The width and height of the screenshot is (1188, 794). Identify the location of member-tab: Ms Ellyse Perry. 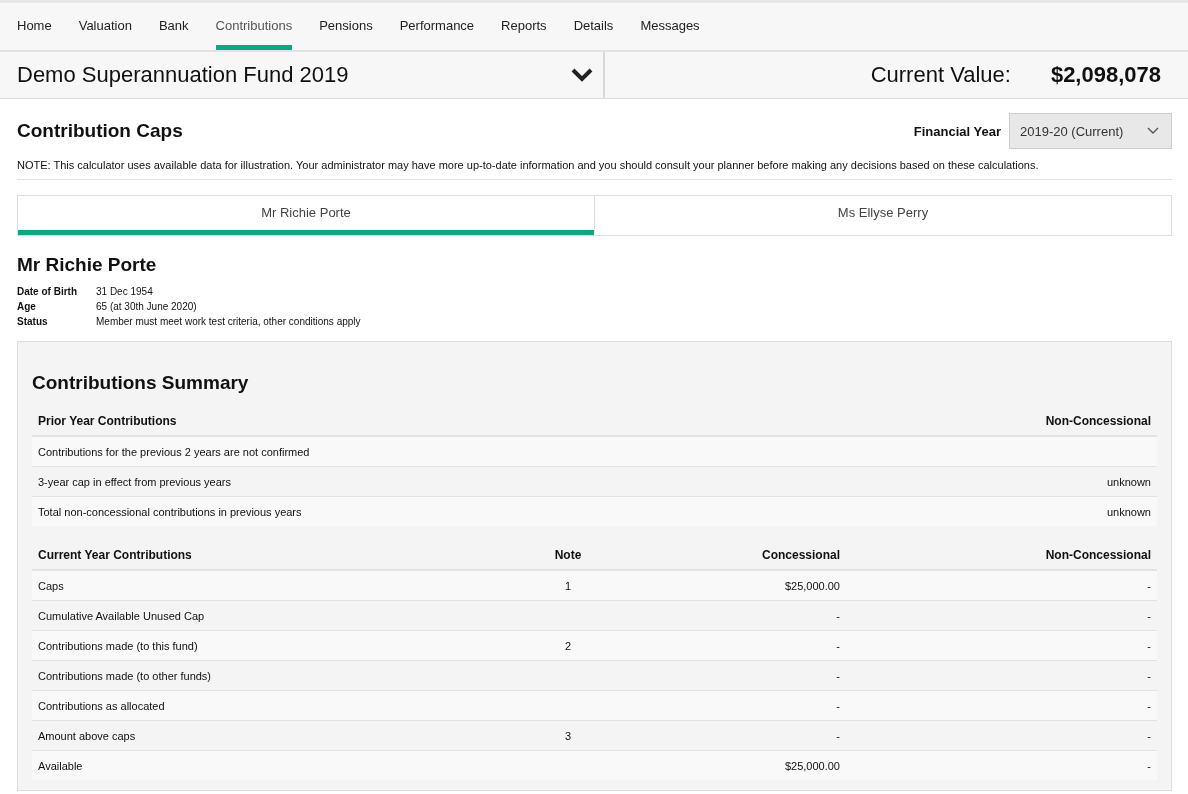
(882, 215).